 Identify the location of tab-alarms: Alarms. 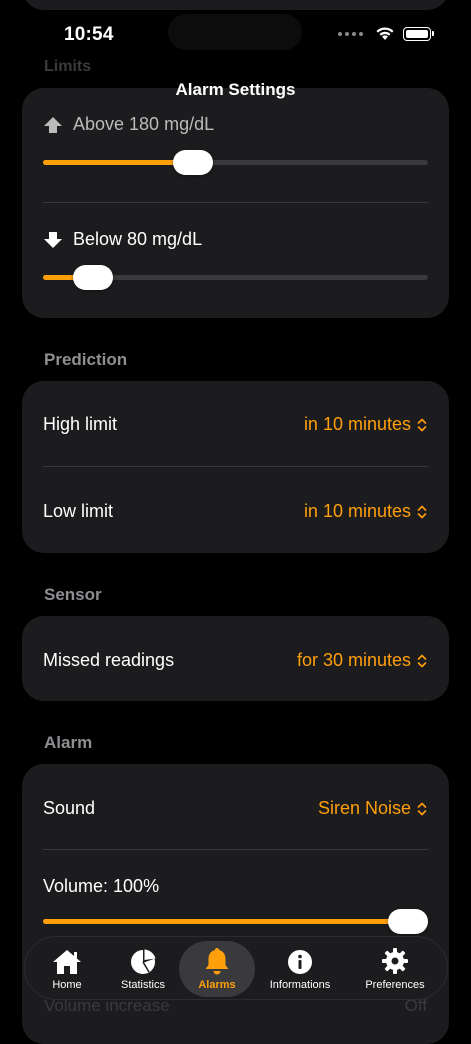
(217, 969).